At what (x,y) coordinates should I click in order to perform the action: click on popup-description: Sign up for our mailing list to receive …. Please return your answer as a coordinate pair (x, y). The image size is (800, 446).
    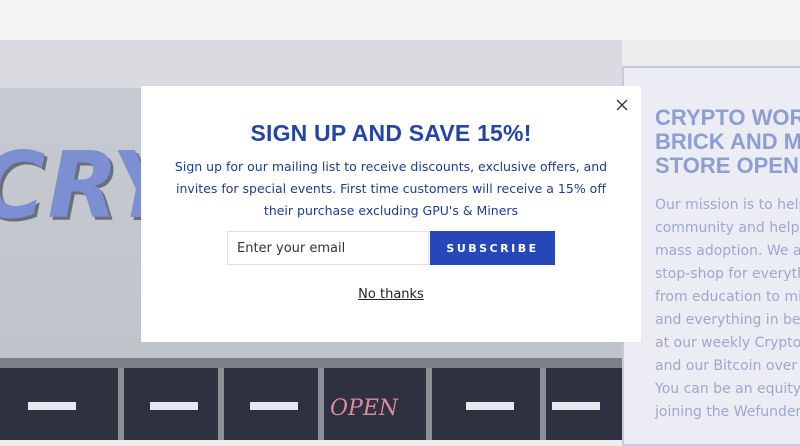
    Looking at the image, I should click on (391, 189).